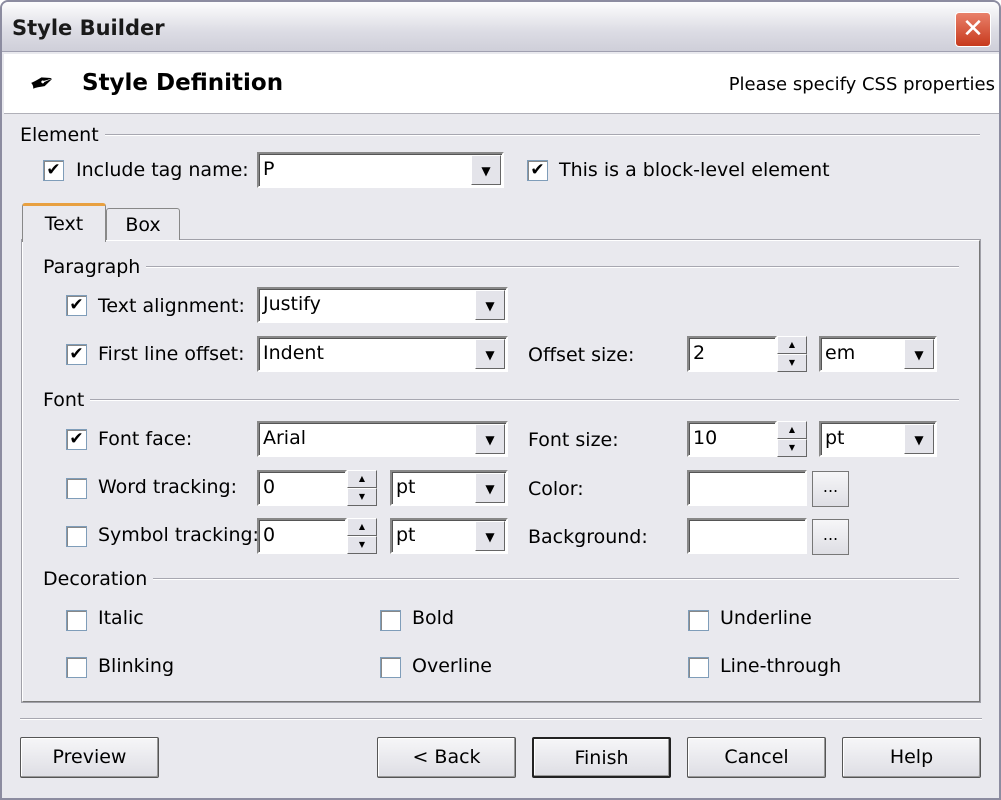 The width and height of the screenshot is (1001, 800). What do you see at coordinates (76, 620) in the screenshot?
I see `italic-checkbox` at bounding box center [76, 620].